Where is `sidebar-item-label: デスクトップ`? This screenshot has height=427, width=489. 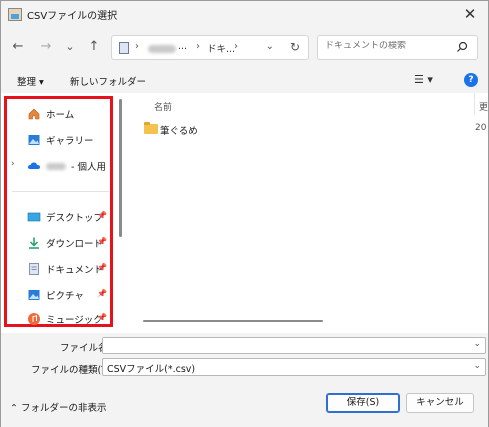
sidebar-item-label: デスクトップ is located at coordinates (75, 218).